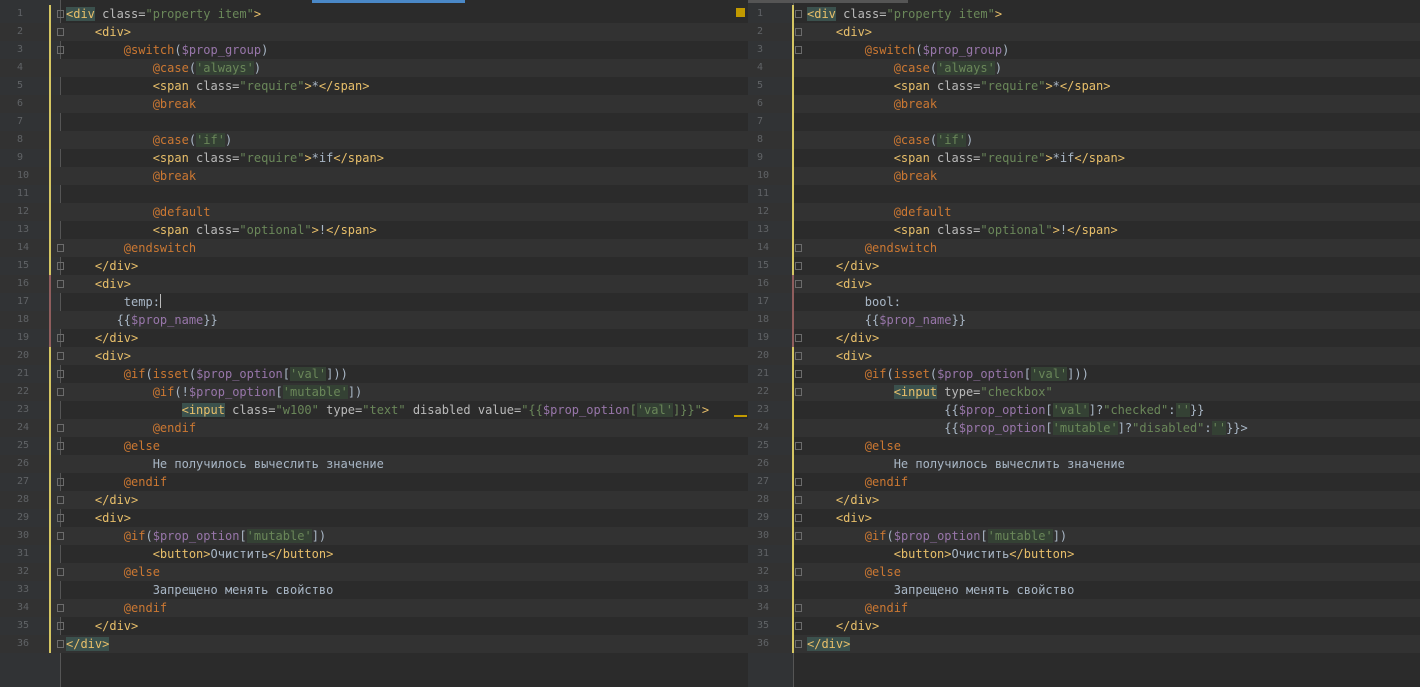 Image resolution: width=1420 pixels, height=687 pixels. Describe the element at coordinates (214, 392) in the screenshot. I see `code-text: @if(!$prop_option['mutable'])` at that location.